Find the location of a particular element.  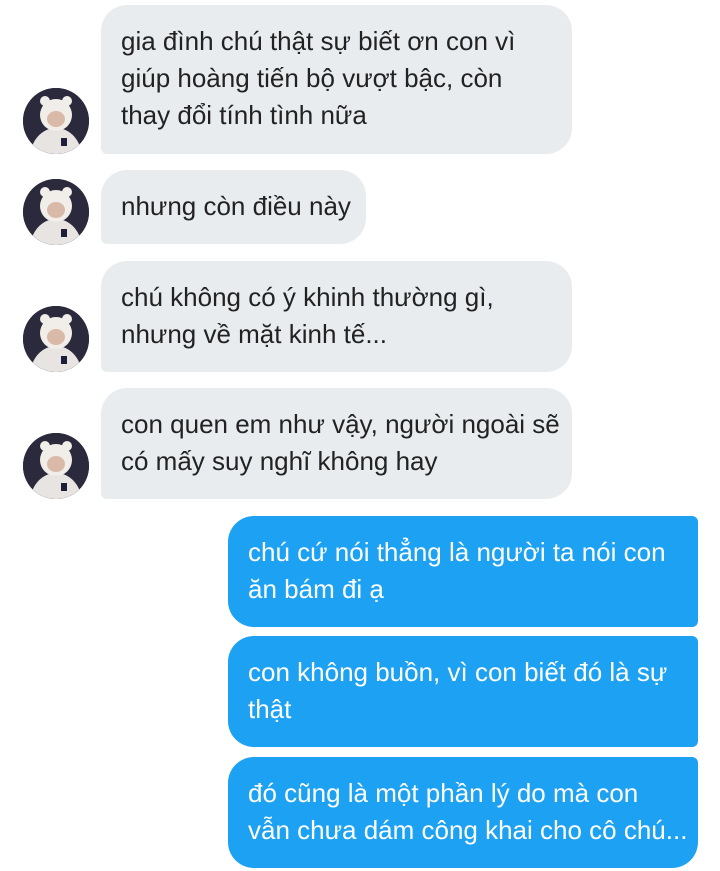

message-text-line: đó cũng là một phần lý do mà con is located at coordinates (443, 793).